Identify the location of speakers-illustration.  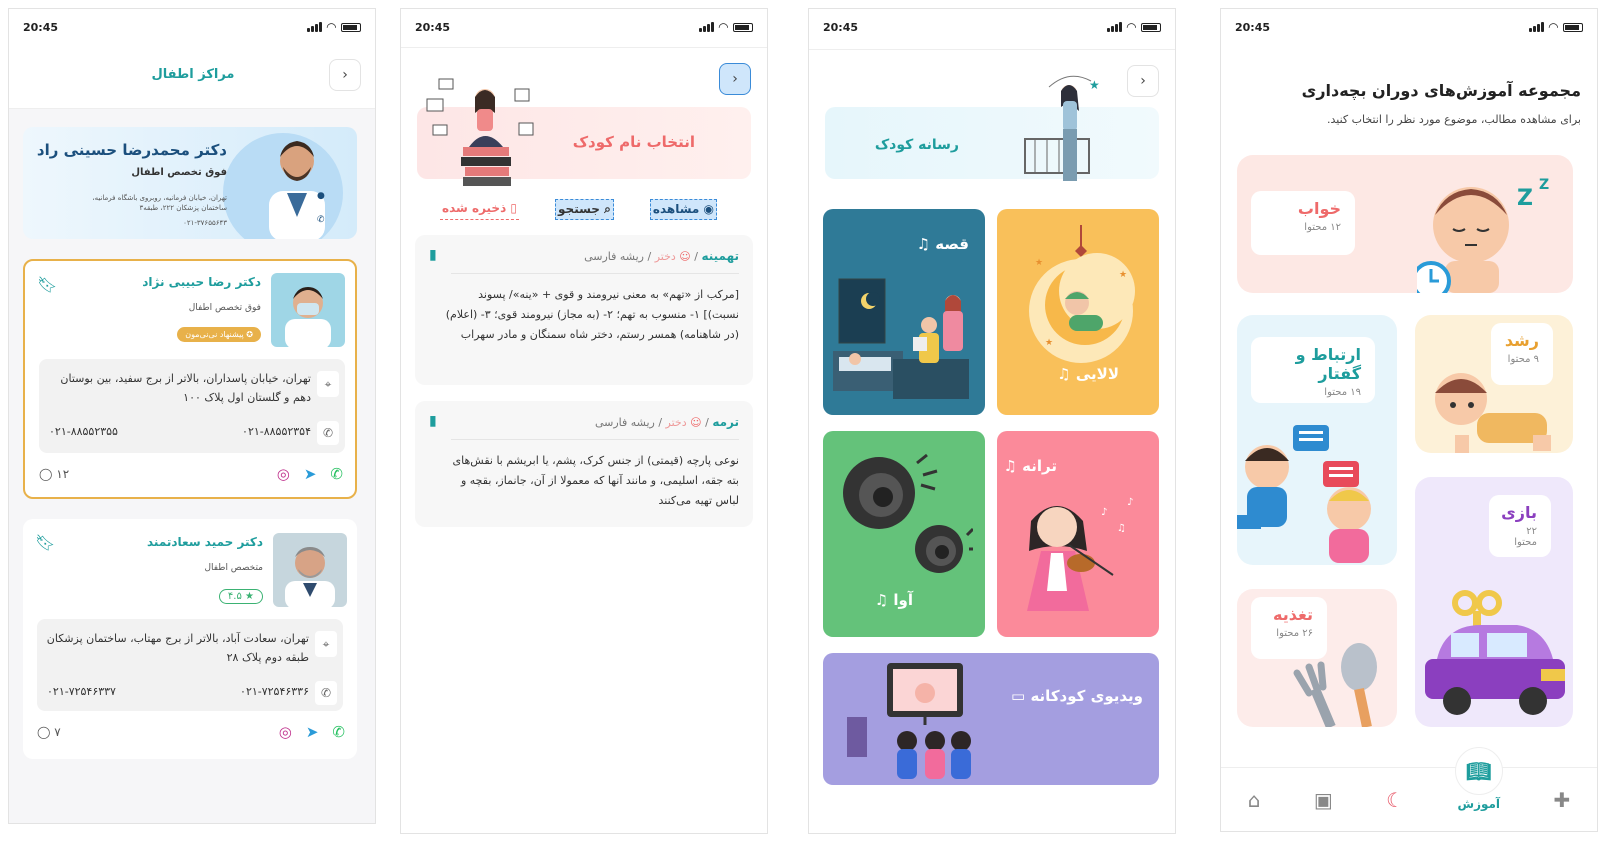
(908, 513).